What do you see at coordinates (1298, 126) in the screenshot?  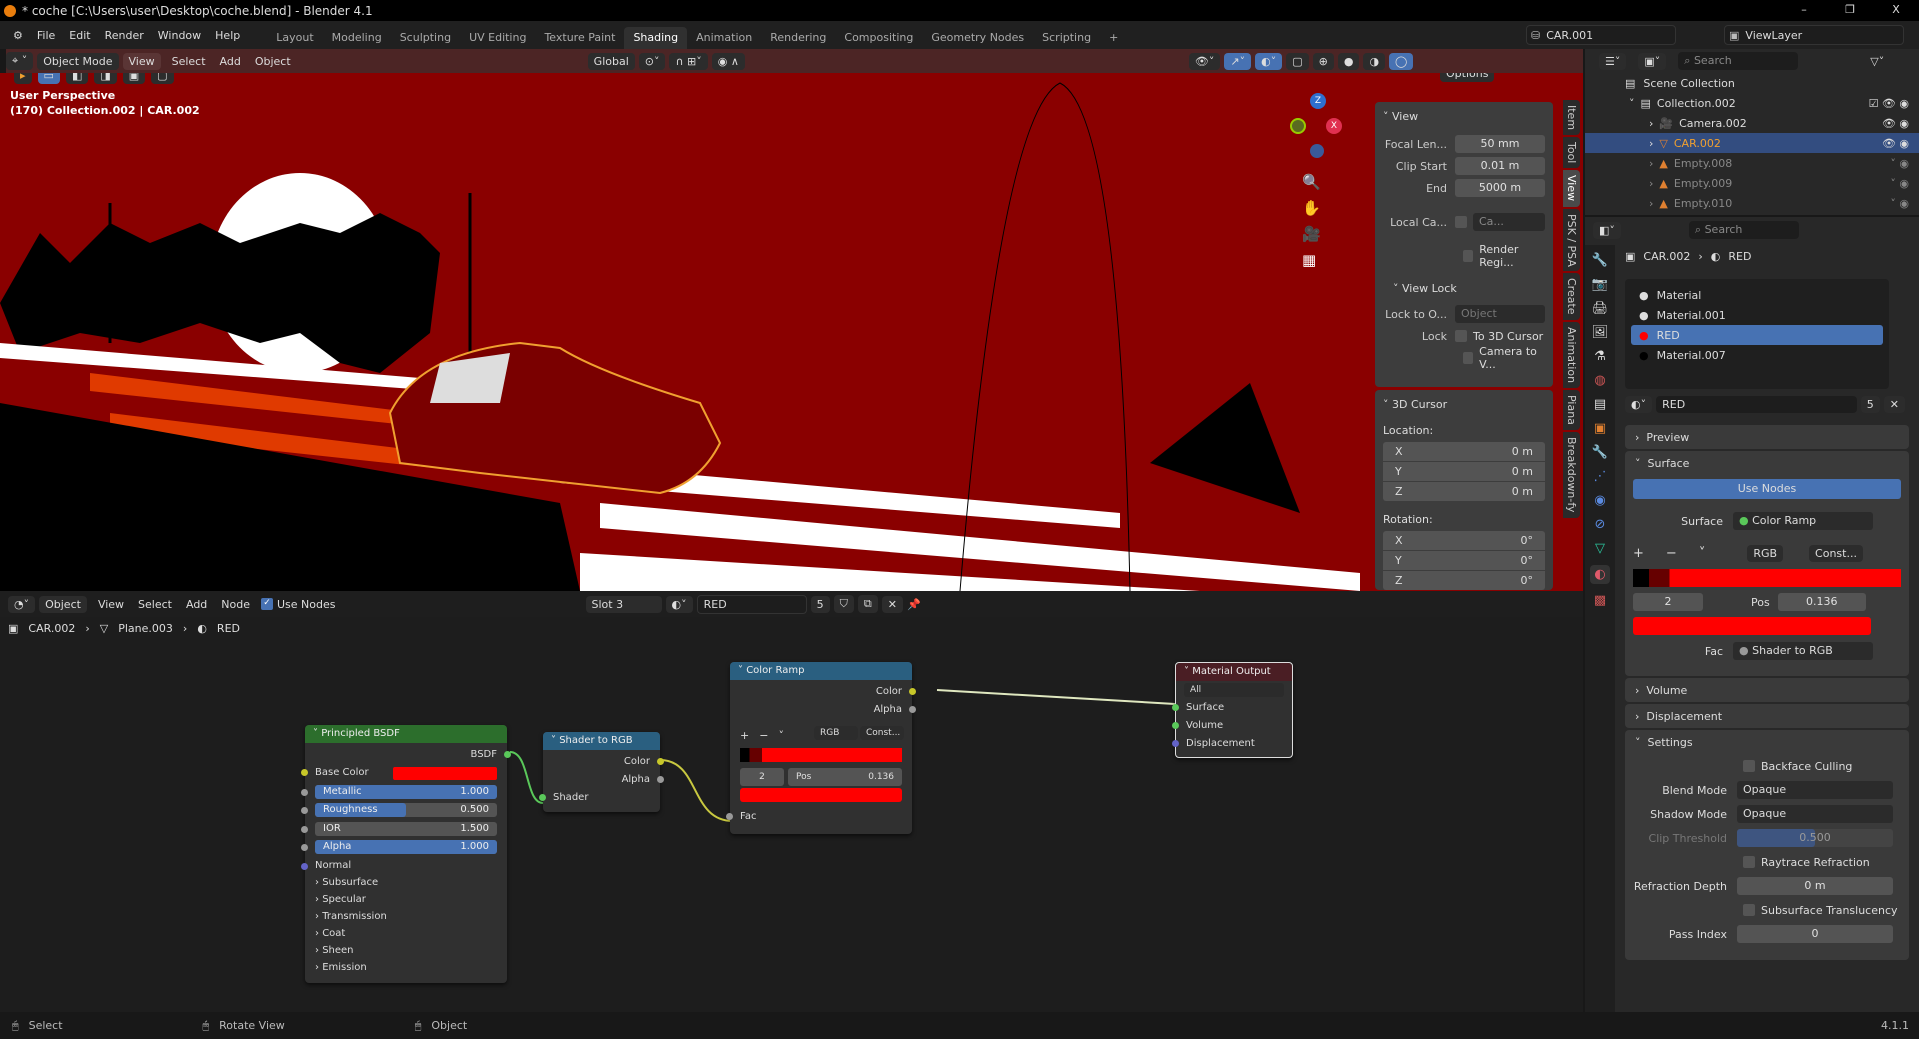 I see `gizmo-neg-y-axis` at bounding box center [1298, 126].